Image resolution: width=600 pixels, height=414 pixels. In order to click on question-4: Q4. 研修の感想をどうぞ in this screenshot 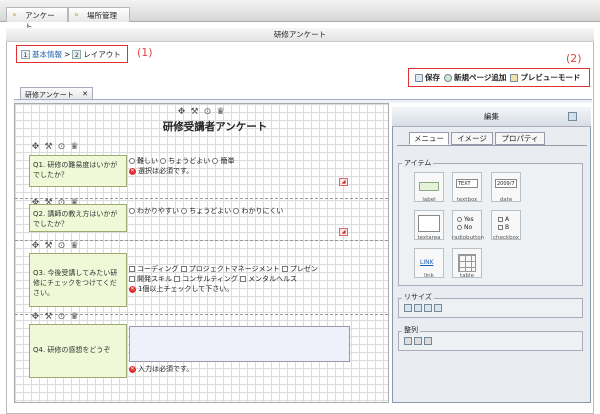, I will do `click(78, 351)`.